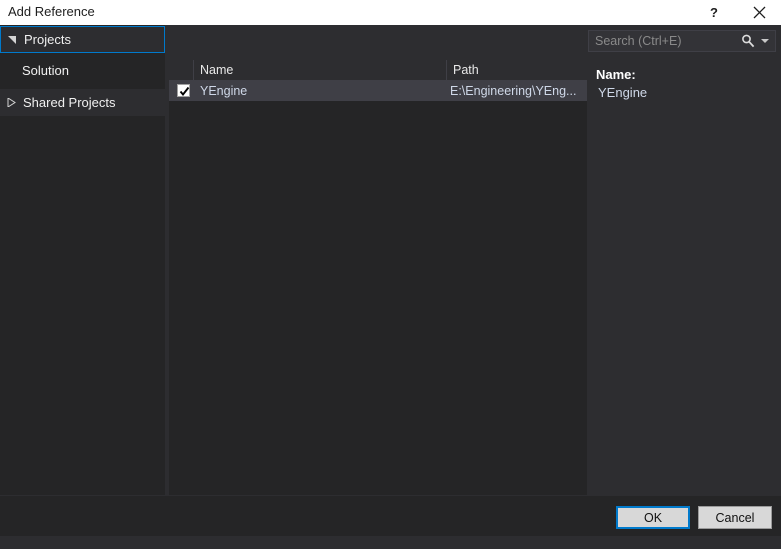  Describe the element at coordinates (51, 11) in the screenshot. I see `page-title: Add Reference` at that location.